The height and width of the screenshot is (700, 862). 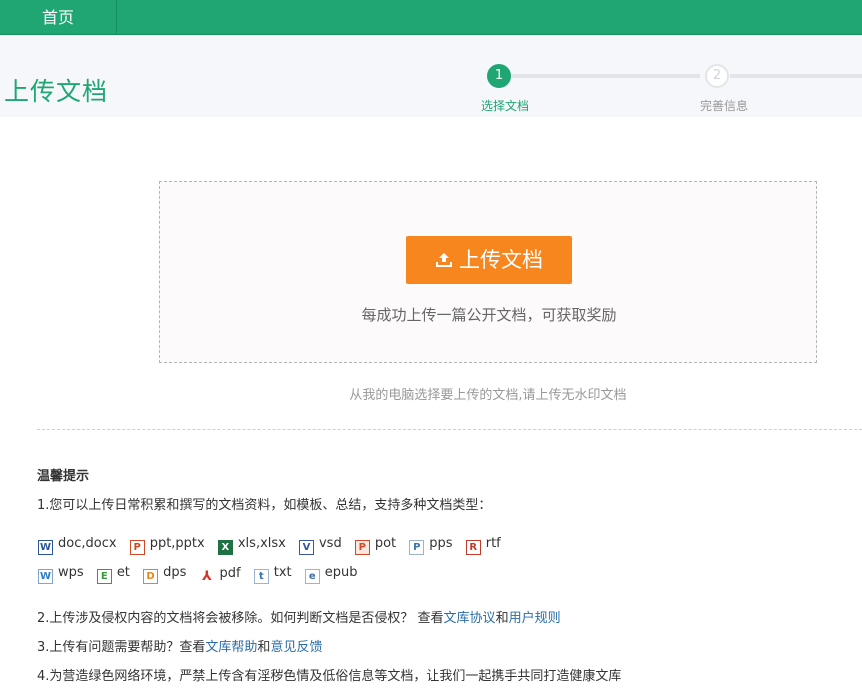 I want to click on step-2-label: 完善信息, so click(x=724, y=106).